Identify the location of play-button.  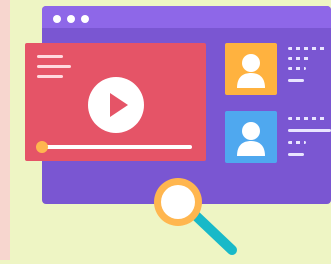
(116, 105).